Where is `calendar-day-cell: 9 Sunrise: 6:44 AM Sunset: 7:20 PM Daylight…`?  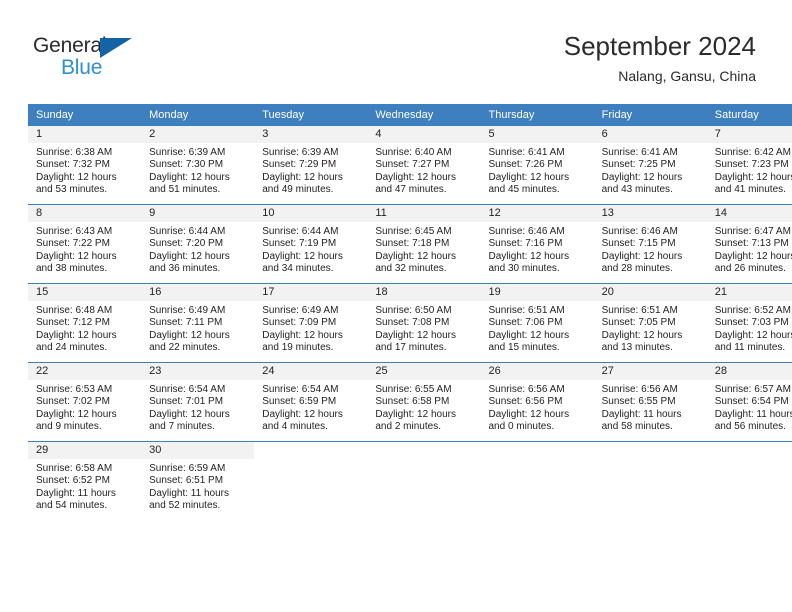
calendar-day-cell: 9 Sunrise: 6:44 AM Sunset: 7:20 PM Daylight… is located at coordinates (198, 244).